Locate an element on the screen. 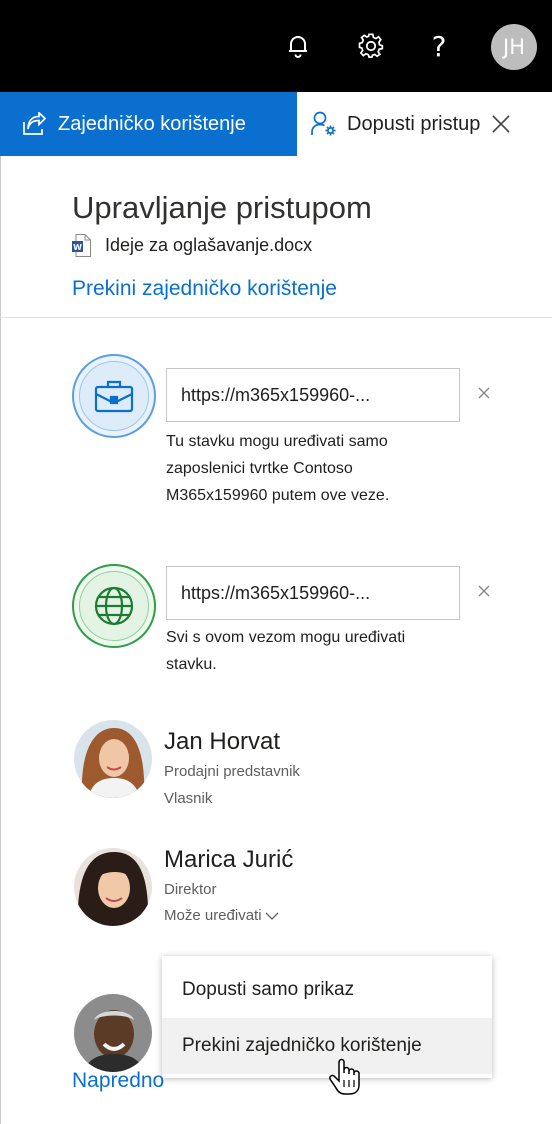  svg-text: W is located at coordinates (77, 246).